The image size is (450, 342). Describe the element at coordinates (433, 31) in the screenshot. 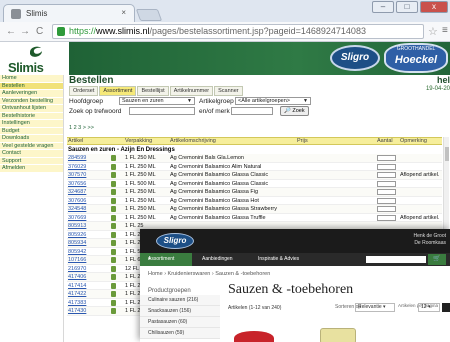

I see `bookmark-star-icon: ☆` at that location.